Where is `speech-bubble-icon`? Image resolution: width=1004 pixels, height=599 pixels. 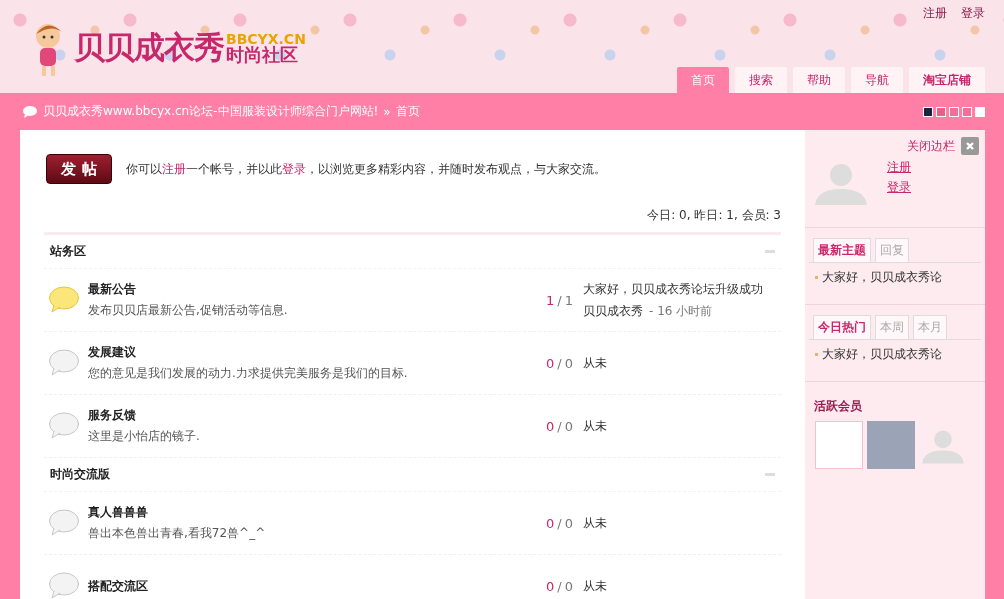
speech-bubble-icon is located at coordinates (30, 111).